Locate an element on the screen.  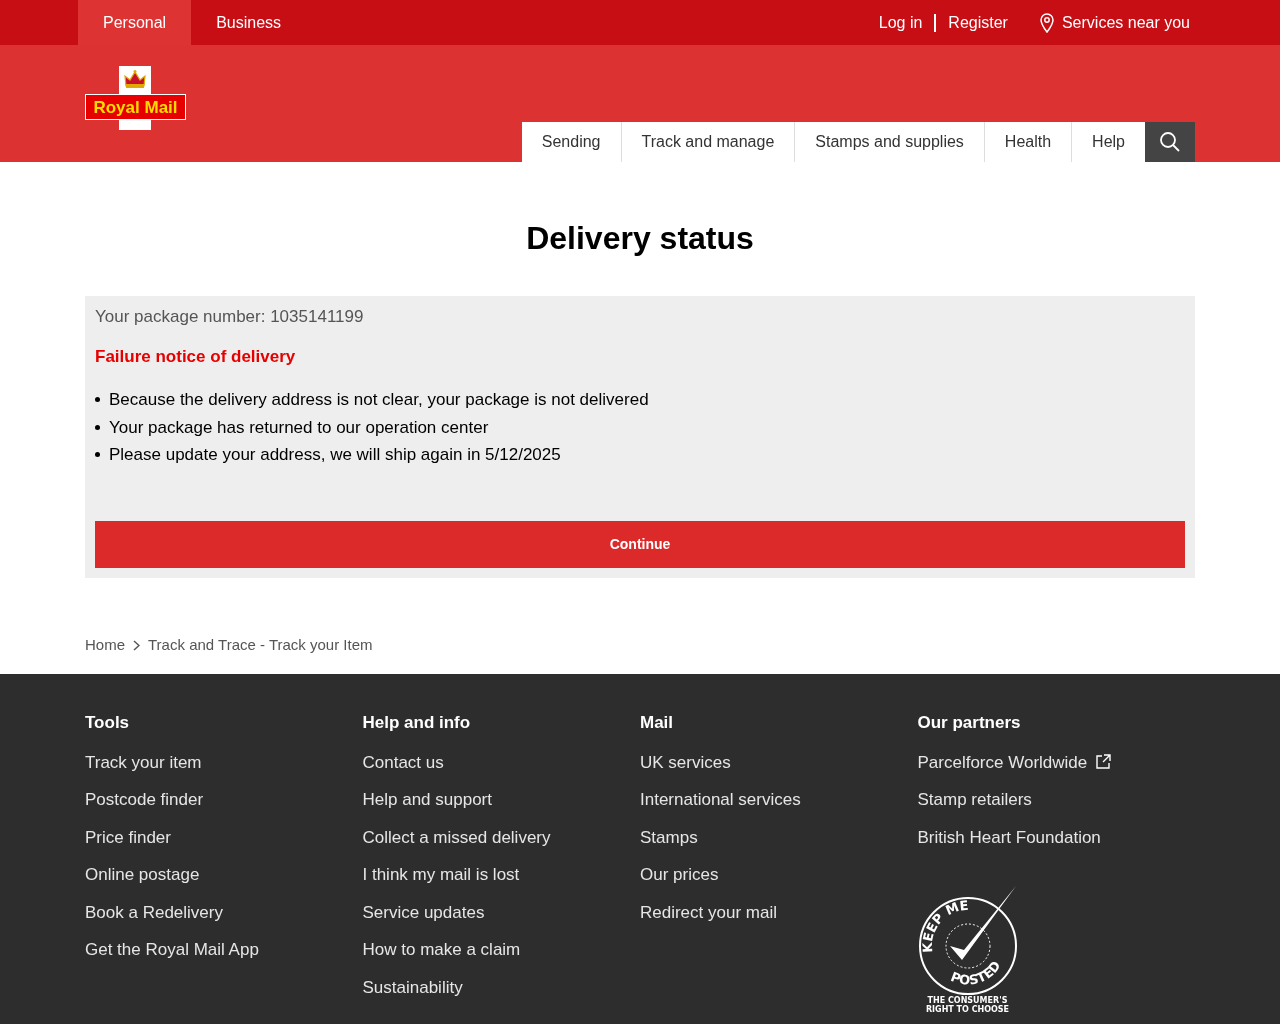
footer-link: Help and support is located at coordinates (427, 800).